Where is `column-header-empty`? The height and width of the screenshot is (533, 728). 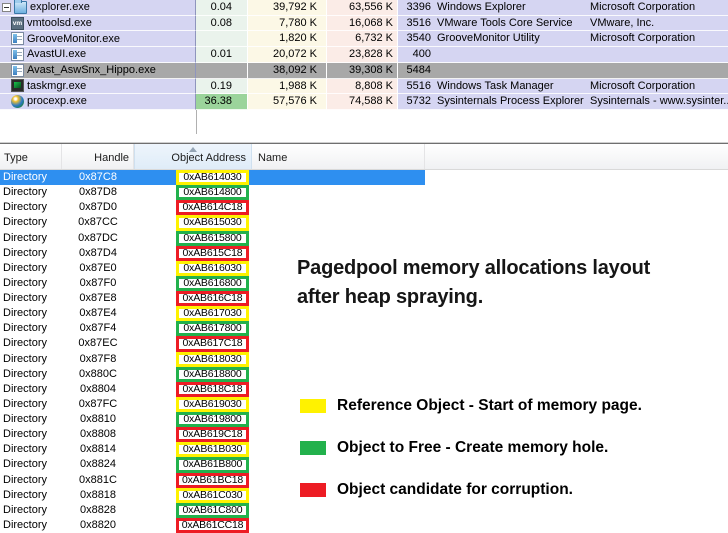 column-header-empty is located at coordinates (576, 156).